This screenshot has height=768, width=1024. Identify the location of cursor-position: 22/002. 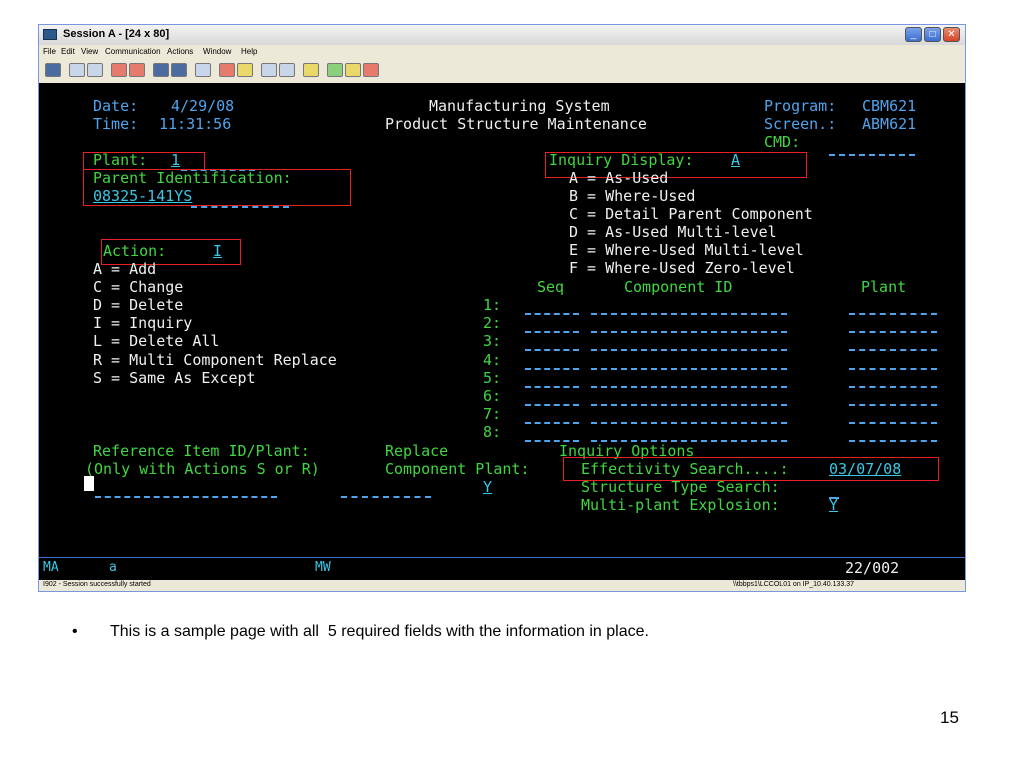
(872, 568).